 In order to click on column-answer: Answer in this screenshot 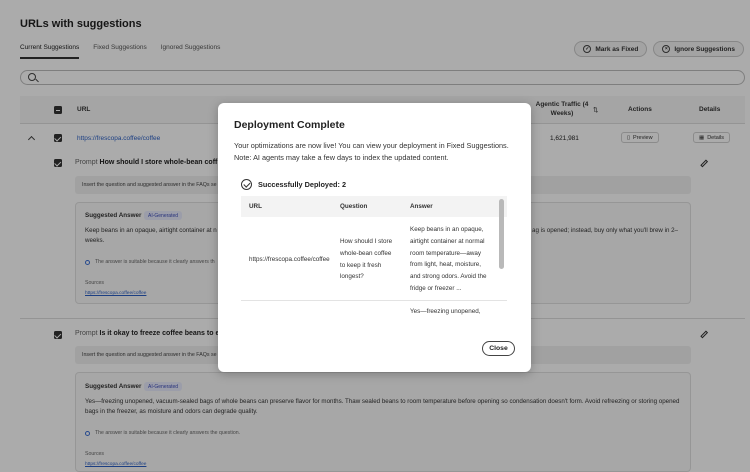, I will do `click(421, 206)`.